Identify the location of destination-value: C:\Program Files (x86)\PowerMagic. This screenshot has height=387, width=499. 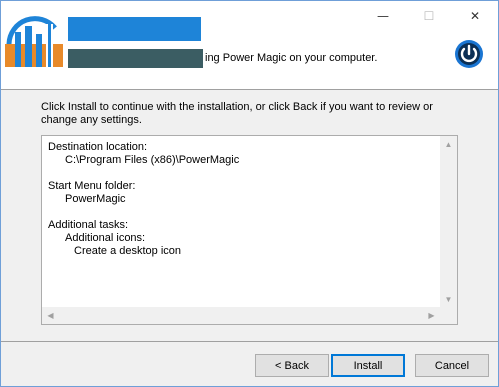
(152, 160).